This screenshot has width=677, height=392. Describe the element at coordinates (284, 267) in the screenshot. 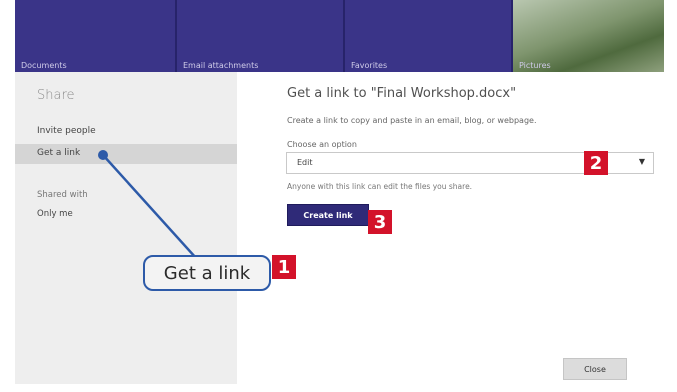

I see `step-badge-1: 1` at that location.